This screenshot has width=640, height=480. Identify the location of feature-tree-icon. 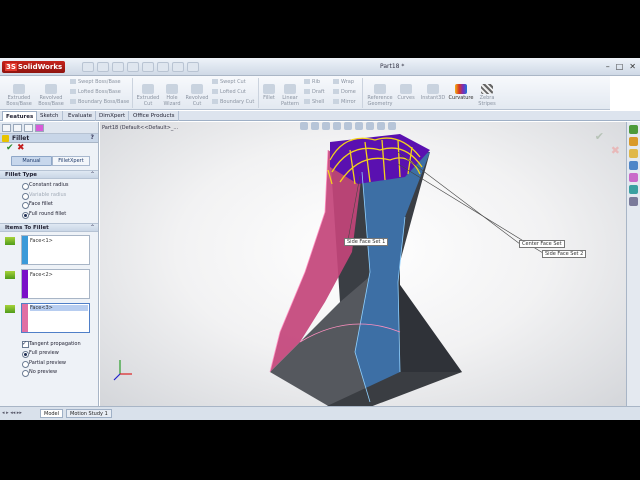
(6, 128).